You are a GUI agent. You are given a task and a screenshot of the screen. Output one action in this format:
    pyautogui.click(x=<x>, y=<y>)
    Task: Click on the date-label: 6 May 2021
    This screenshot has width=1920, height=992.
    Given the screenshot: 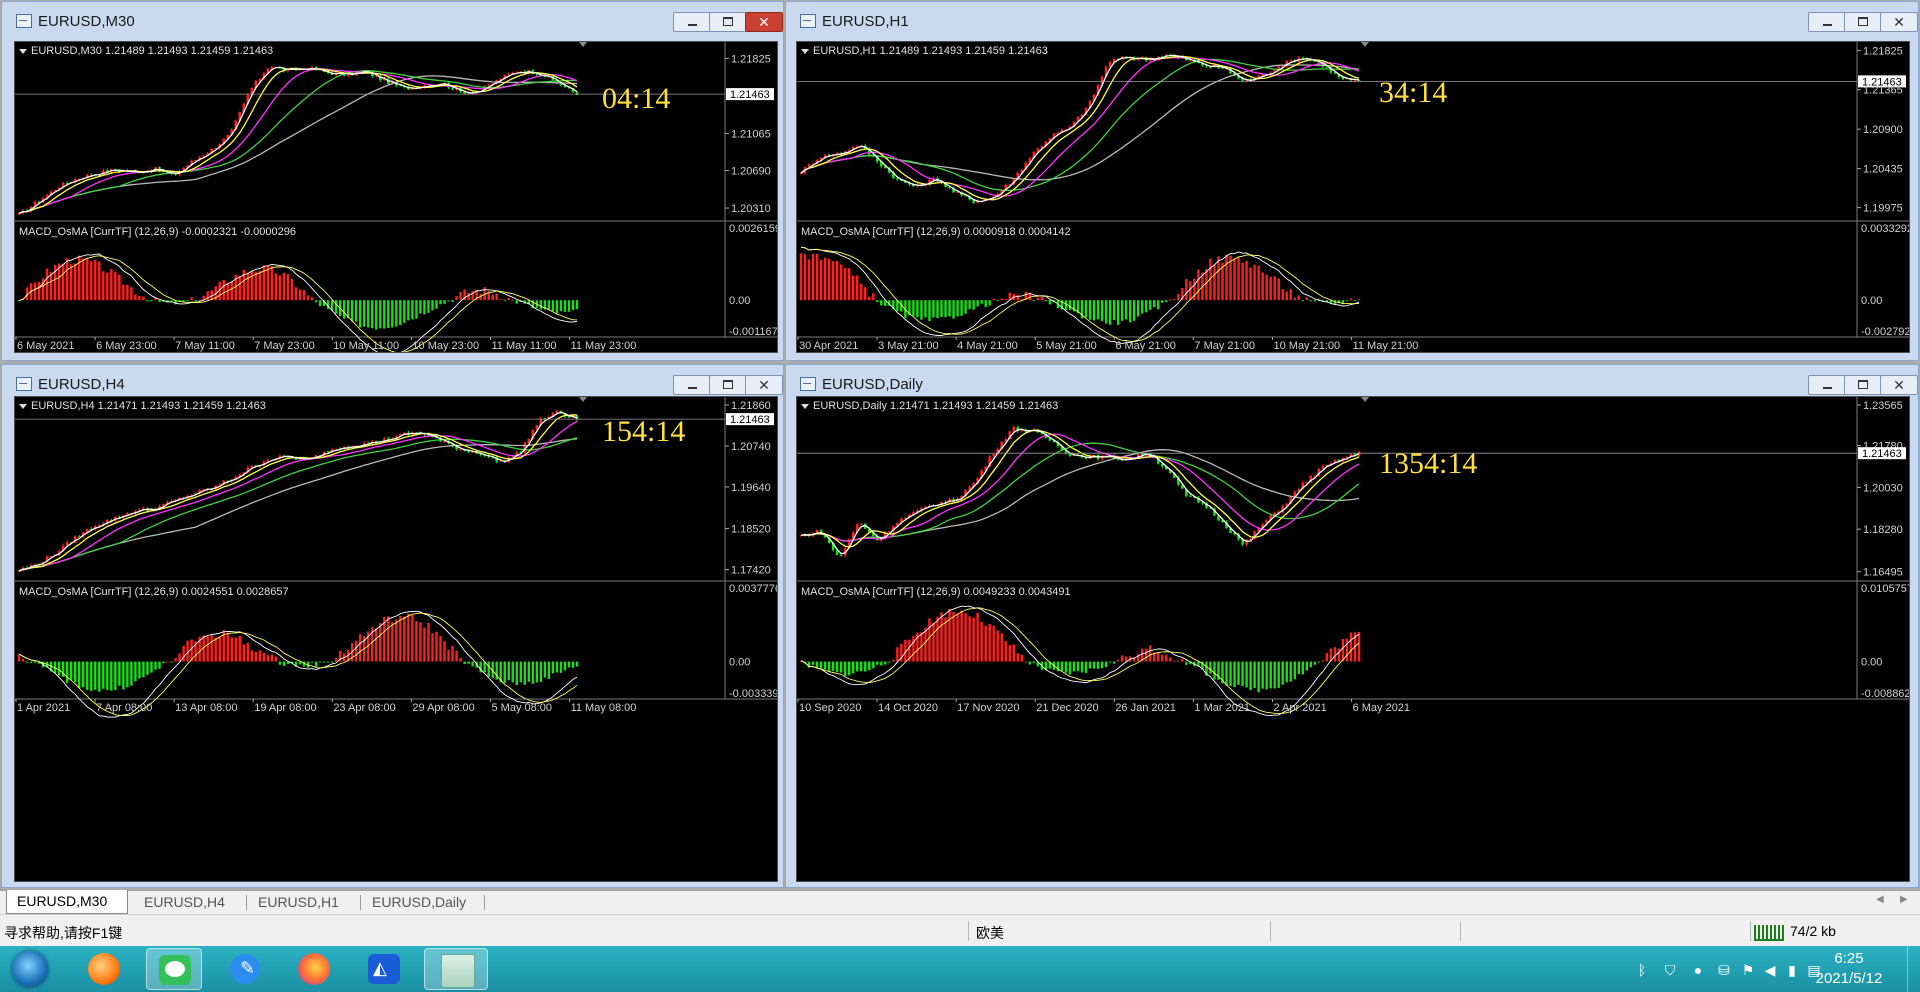 What is the action you would take?
    pyautogui.click(x=1381, y=708)
    